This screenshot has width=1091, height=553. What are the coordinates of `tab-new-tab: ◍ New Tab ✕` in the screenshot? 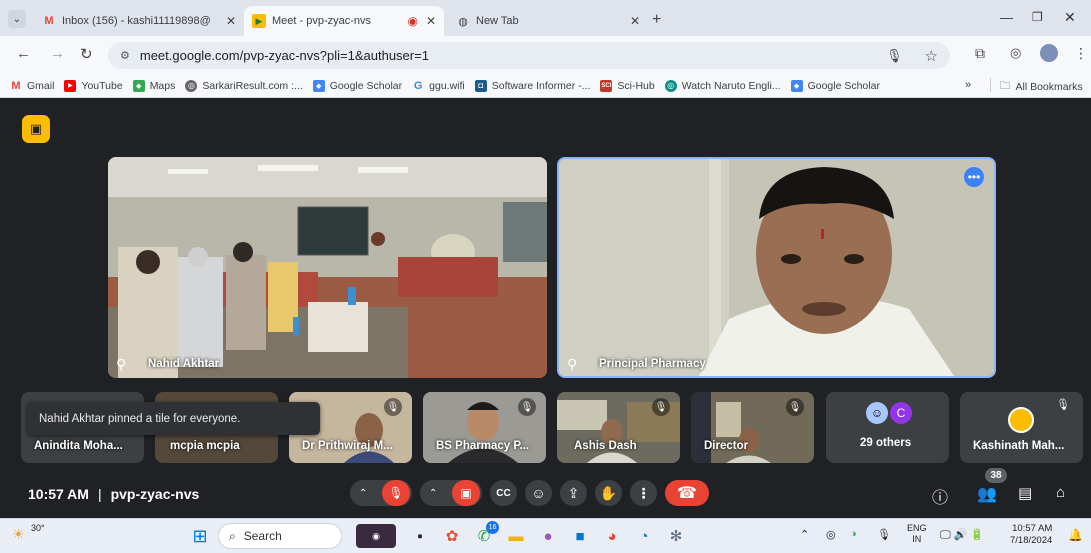 It's located at (548, 21).